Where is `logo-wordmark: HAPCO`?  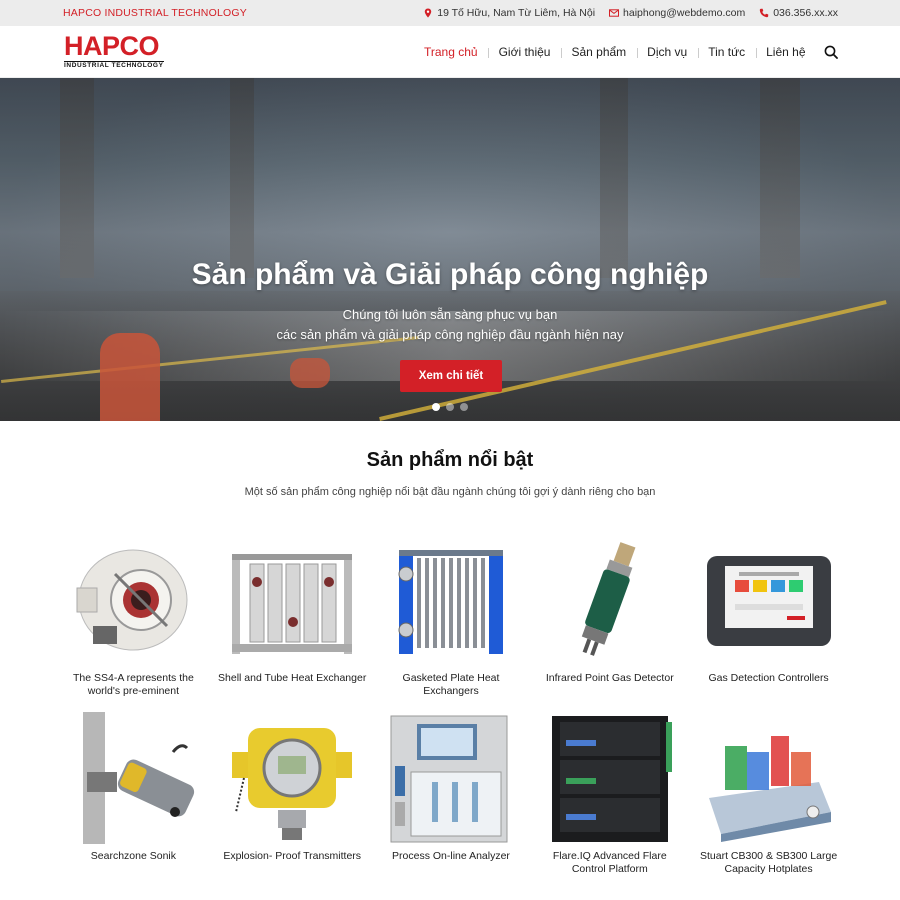
logo-wordmark: HAPCO is located at coordinates (112, 46).